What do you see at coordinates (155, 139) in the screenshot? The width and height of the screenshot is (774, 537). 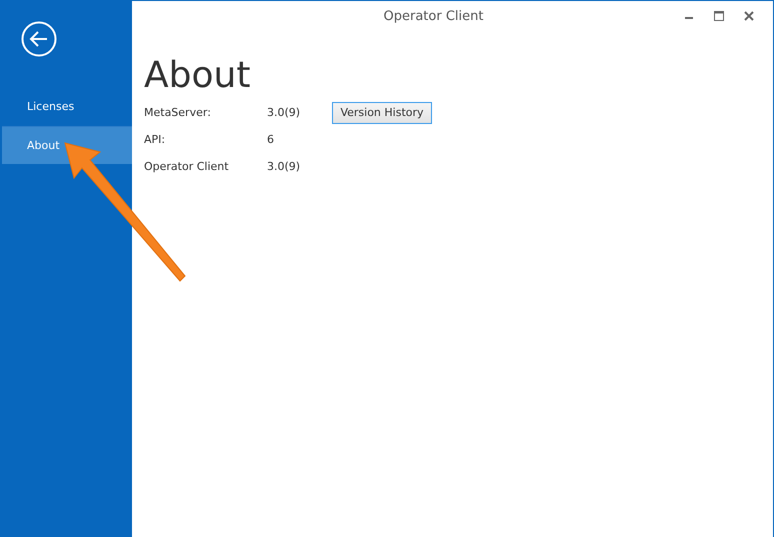 I see `field-label: API:` at bounding box center [155, 139].